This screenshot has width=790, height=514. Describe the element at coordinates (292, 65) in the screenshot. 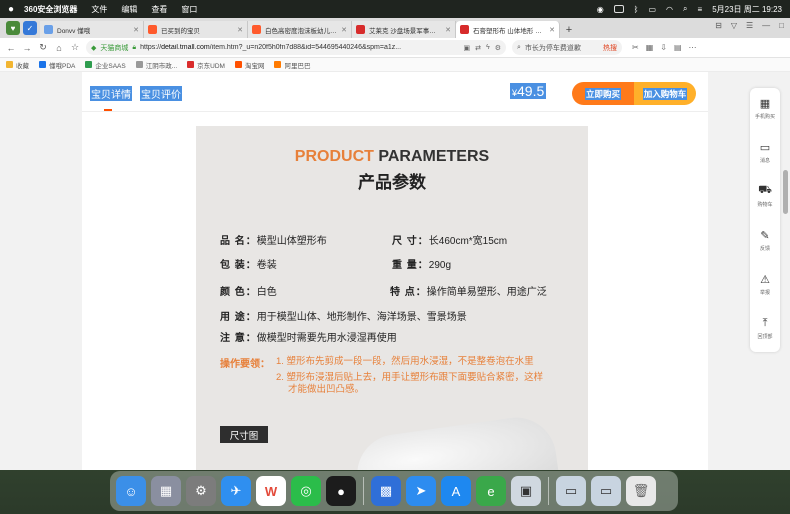

I see `bookmark-item: 阿里巴巴` at that location.